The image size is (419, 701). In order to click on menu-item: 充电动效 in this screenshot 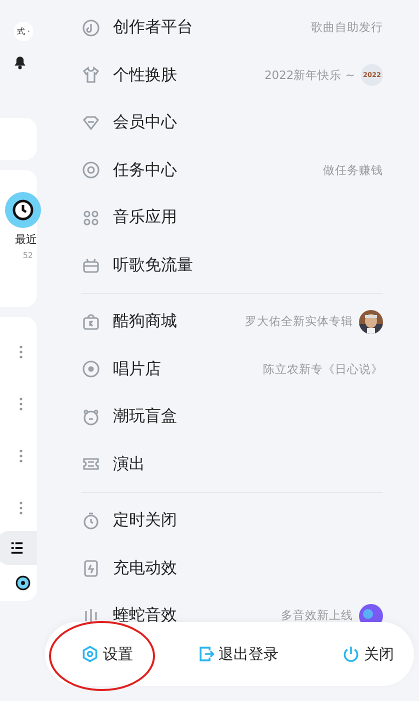, I will do `click(248, 568)`.